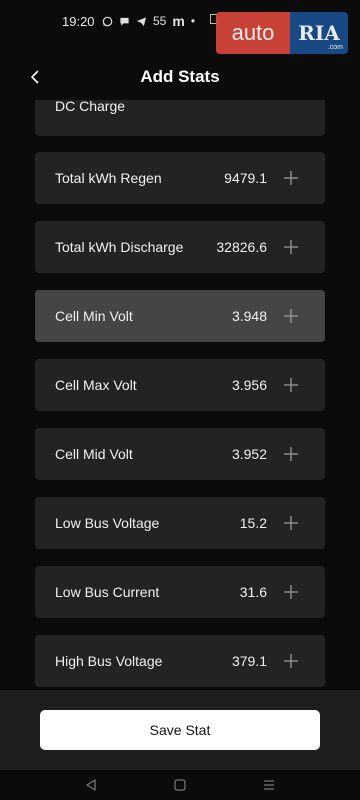  I want to click on stat-label: High Bus Voltage, so click(109, 661).